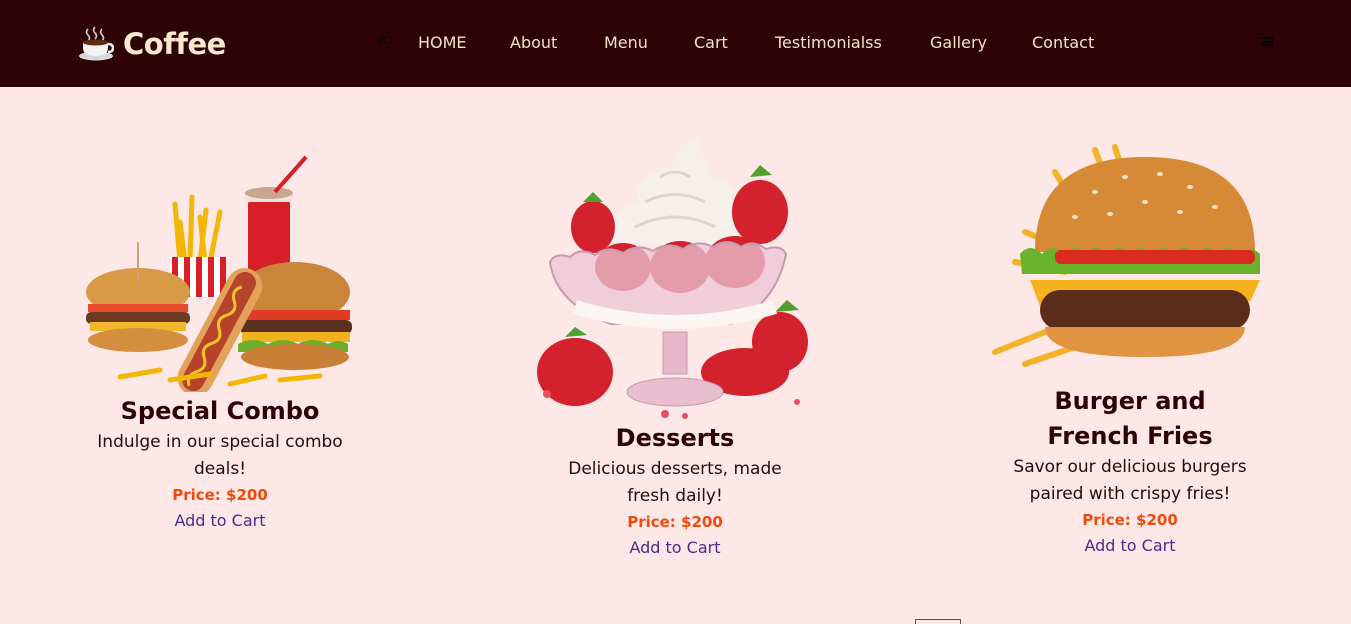  What do you see at coordinates (675, 482) in the screenshot?
I see `card-description: Delicious desserts, made fresh daily!` at bounding box center [675, 482].